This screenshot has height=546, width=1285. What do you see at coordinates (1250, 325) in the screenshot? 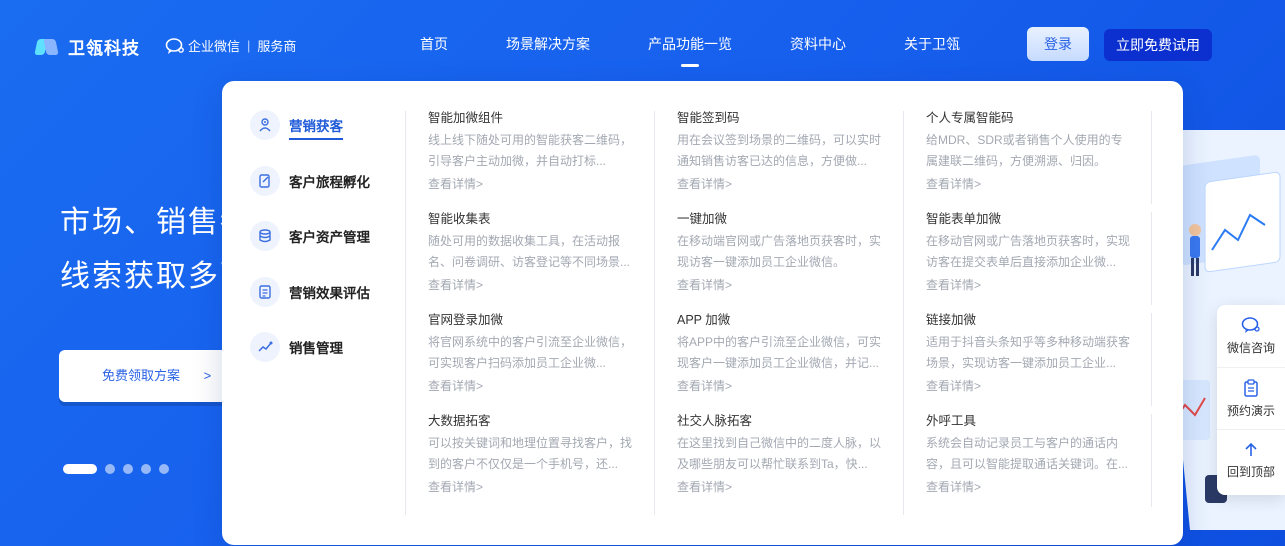
I see `chat-bubble-icon` at bounding box center [1250, 325].